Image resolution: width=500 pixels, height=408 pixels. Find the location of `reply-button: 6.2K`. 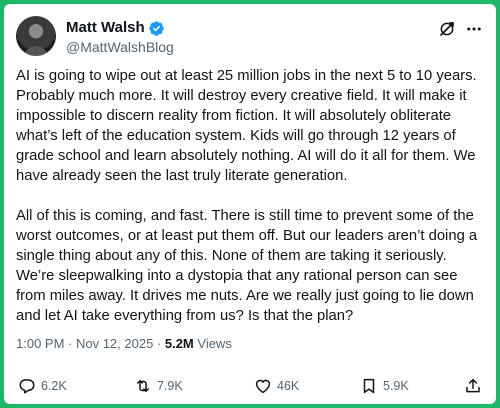

reply-button: 6.2K is located at coordinates (42, 386).